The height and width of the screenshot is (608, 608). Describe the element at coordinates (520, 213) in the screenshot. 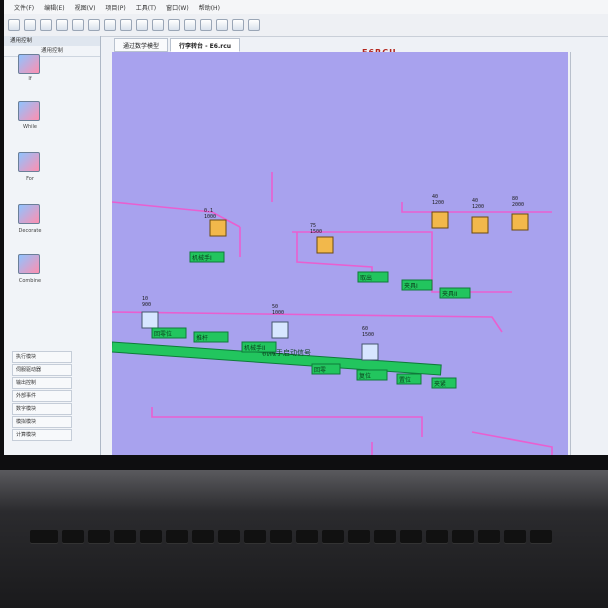

I see `node: 80 2000` at that location.